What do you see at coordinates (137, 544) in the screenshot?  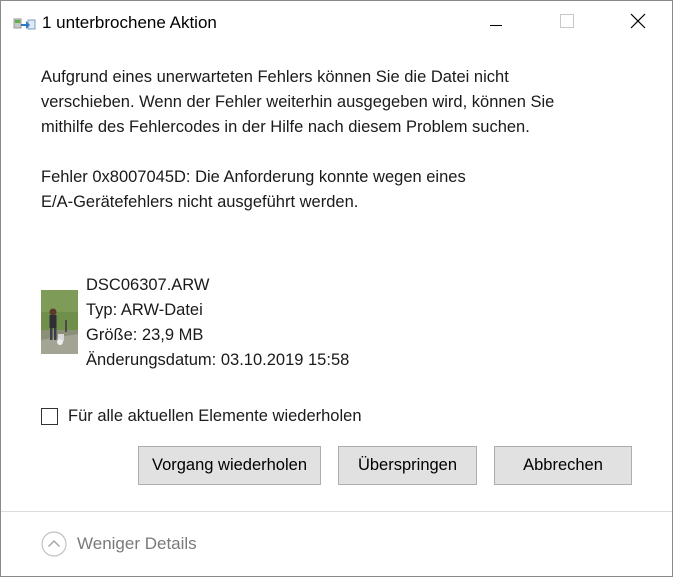 I see `fewer-details-label: Weniger Details` at bounding box center [137, 544].